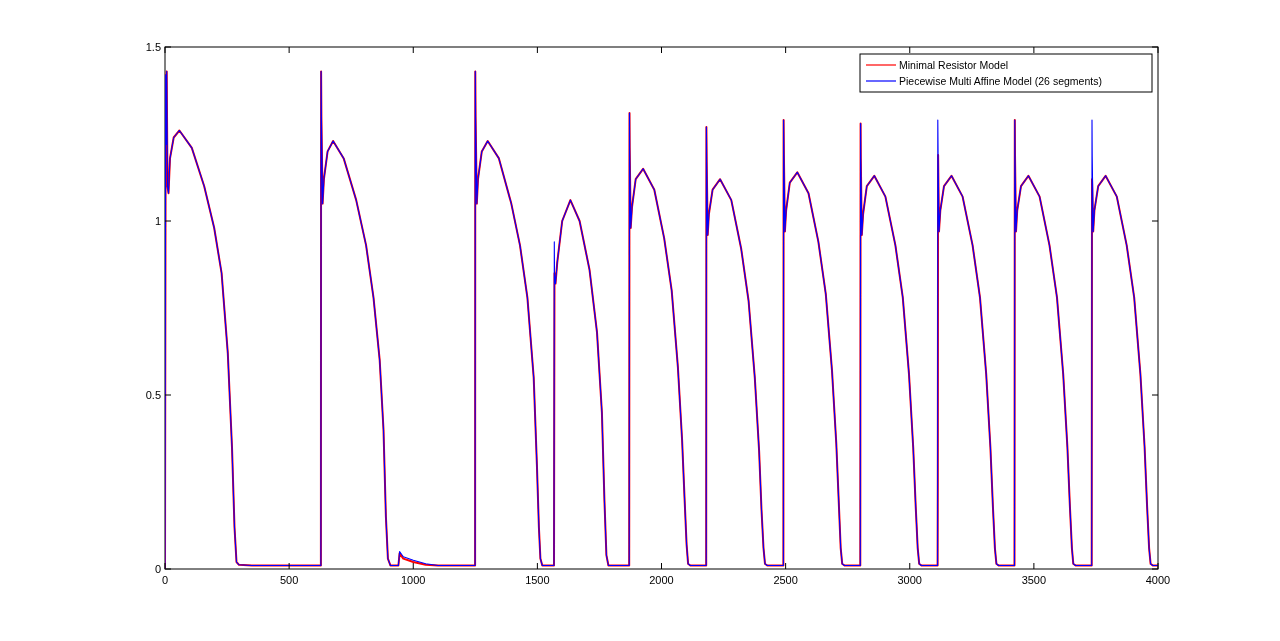 The height and width of the screenshot is (641, 1280). Describe the element at coordinates (165, 580) in the screenshot. I see `x-tick-label: 0` at that location.